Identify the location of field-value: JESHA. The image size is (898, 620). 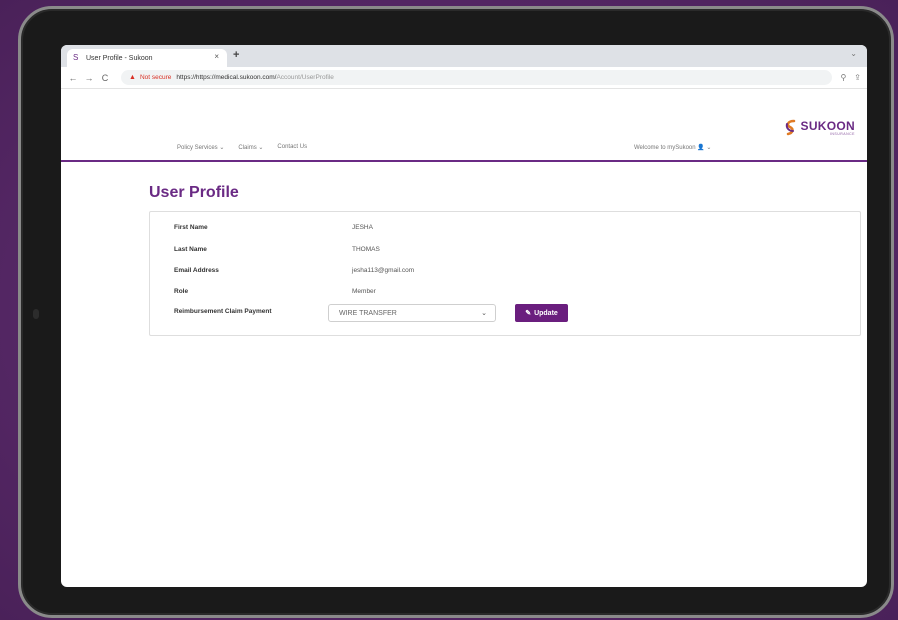
(362, 227).